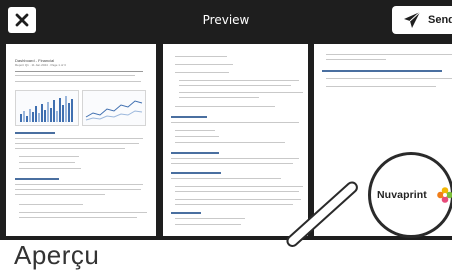 Image resolution: width=452 pixels, height=277 pixels. Describe the element at coordinates (402, 195) in the screenshot. I see `brand-name: Nuvaprint` at that location.